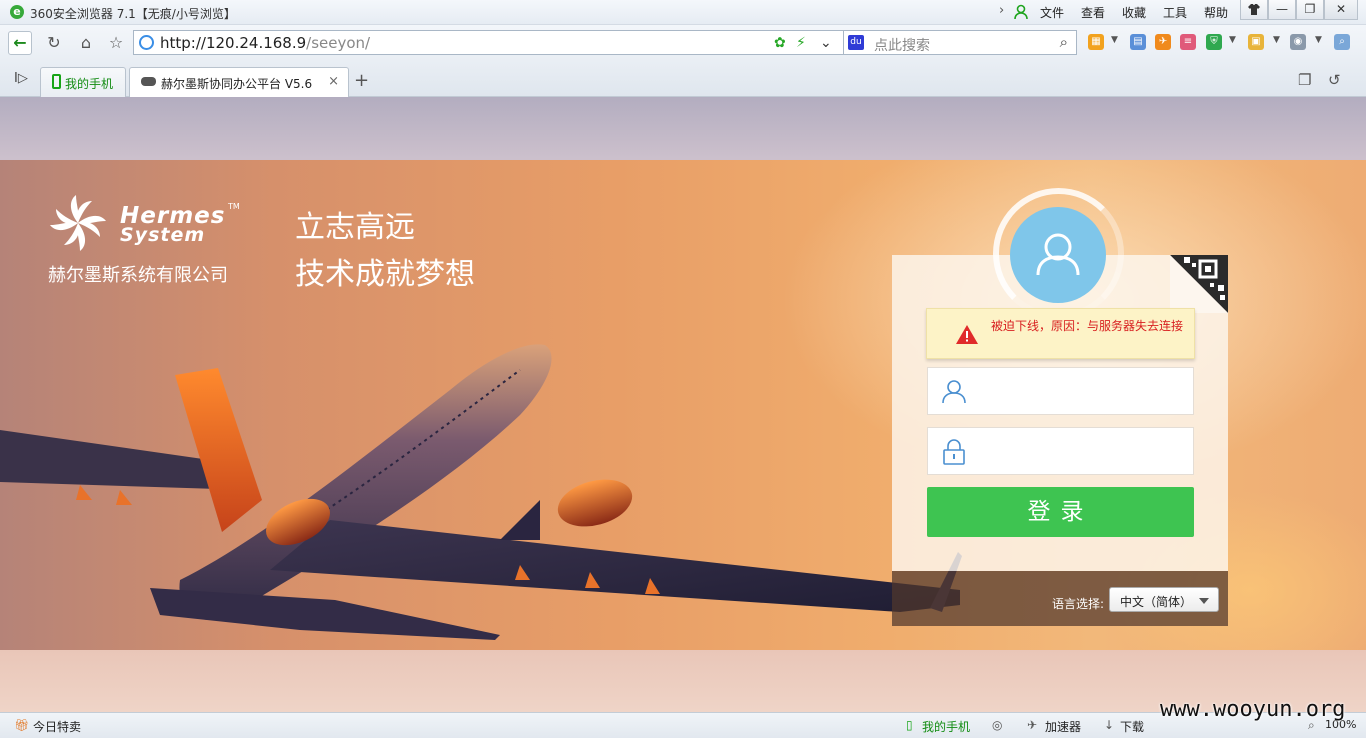 Image resolution: width=1366 pixels, height=738 pixels. I want to click on minimize-button: —, so click(1282, 10).